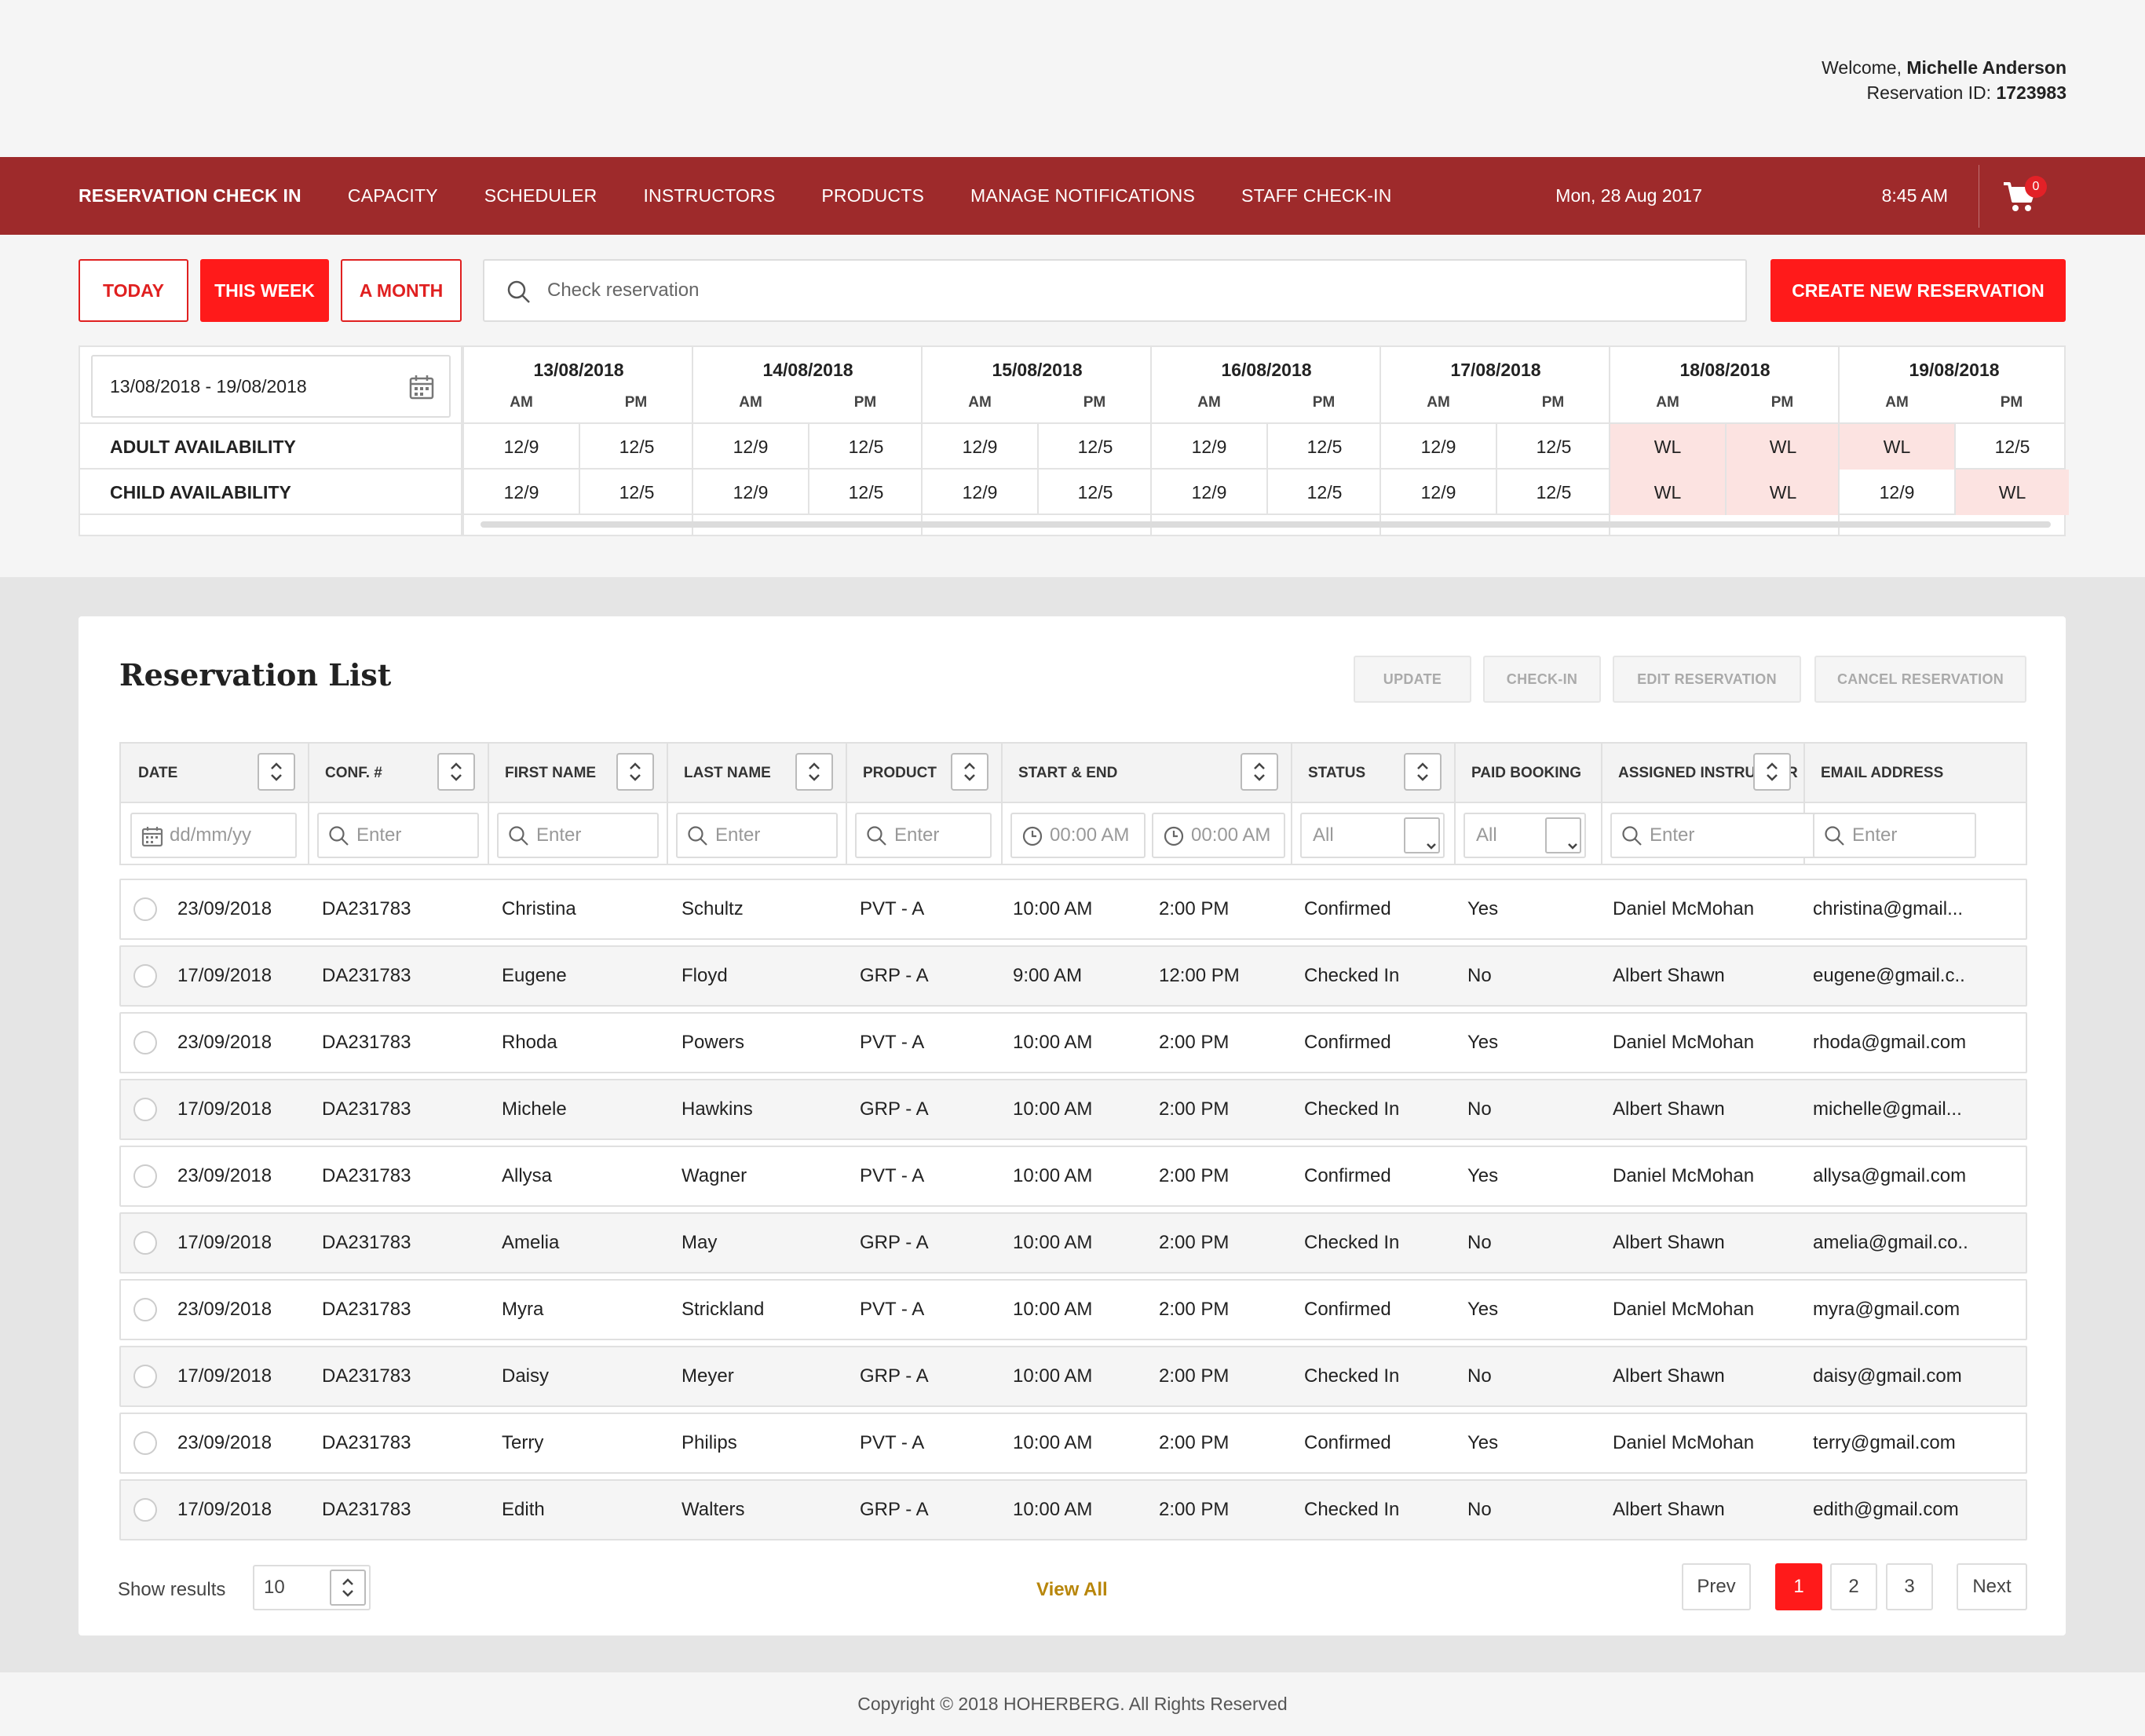 This screenshot has width=2145, height=1736. I want to click on a-month-button: A MONTH, so click(401, 290).